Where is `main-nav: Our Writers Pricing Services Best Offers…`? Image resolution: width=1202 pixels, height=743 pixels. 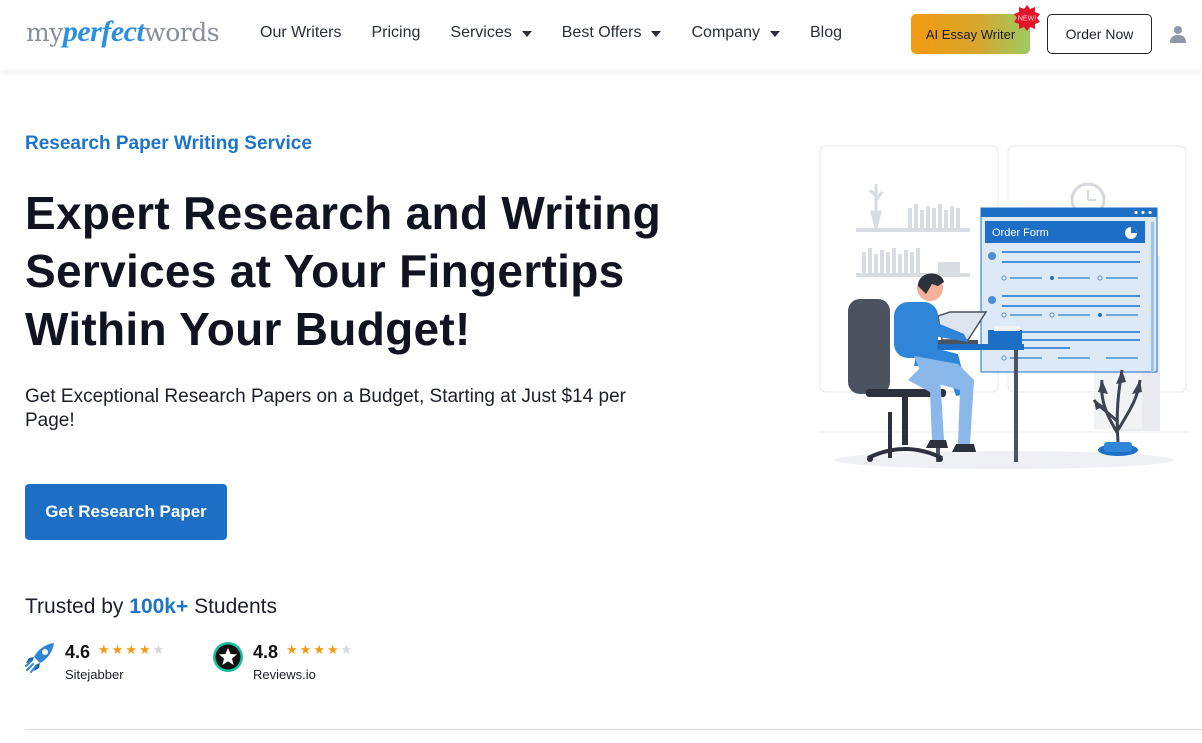 main-nav: Our Writers Pricing Services Best Offers… is located at coordinates (566, 33).